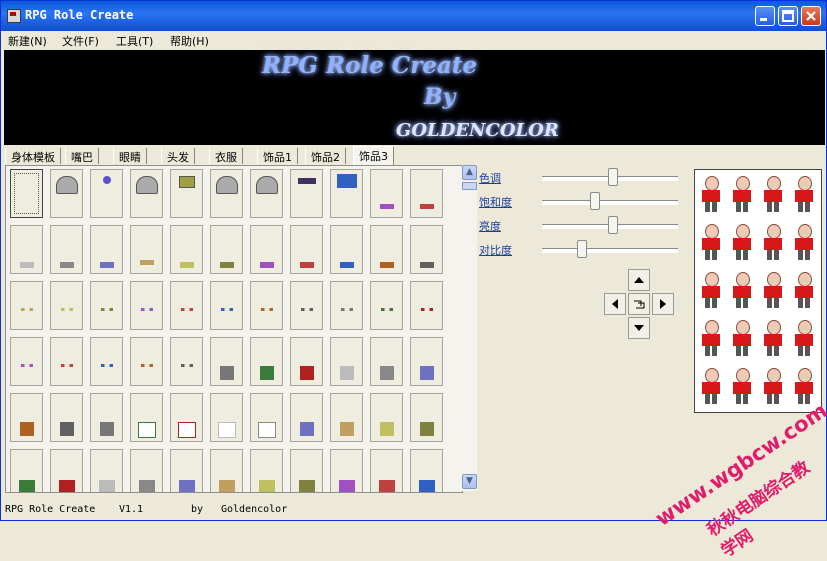 This screenshot has width=827, height=561. Describe the element at coordinates (610, 202) in the screenshot. I see `saturation-track` at that location.